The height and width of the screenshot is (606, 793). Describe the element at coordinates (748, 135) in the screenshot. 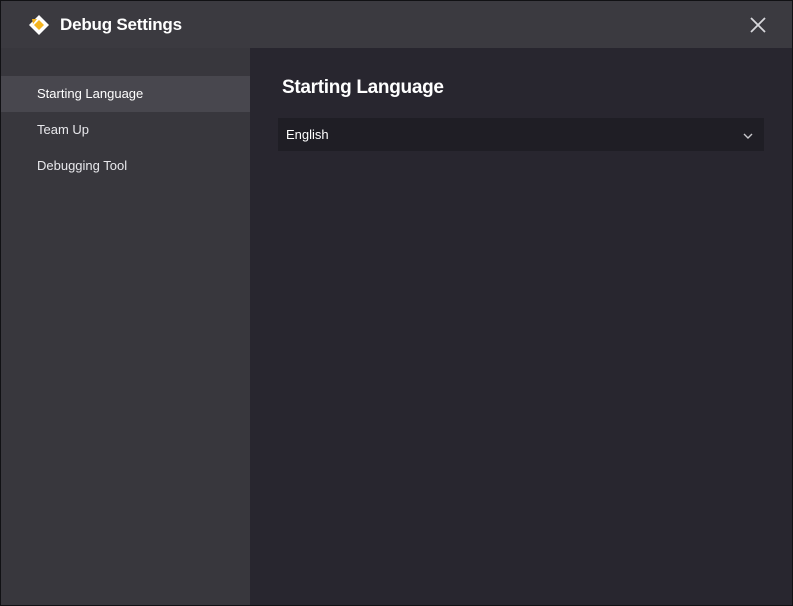

I see `chevron-down-icon` at that location.